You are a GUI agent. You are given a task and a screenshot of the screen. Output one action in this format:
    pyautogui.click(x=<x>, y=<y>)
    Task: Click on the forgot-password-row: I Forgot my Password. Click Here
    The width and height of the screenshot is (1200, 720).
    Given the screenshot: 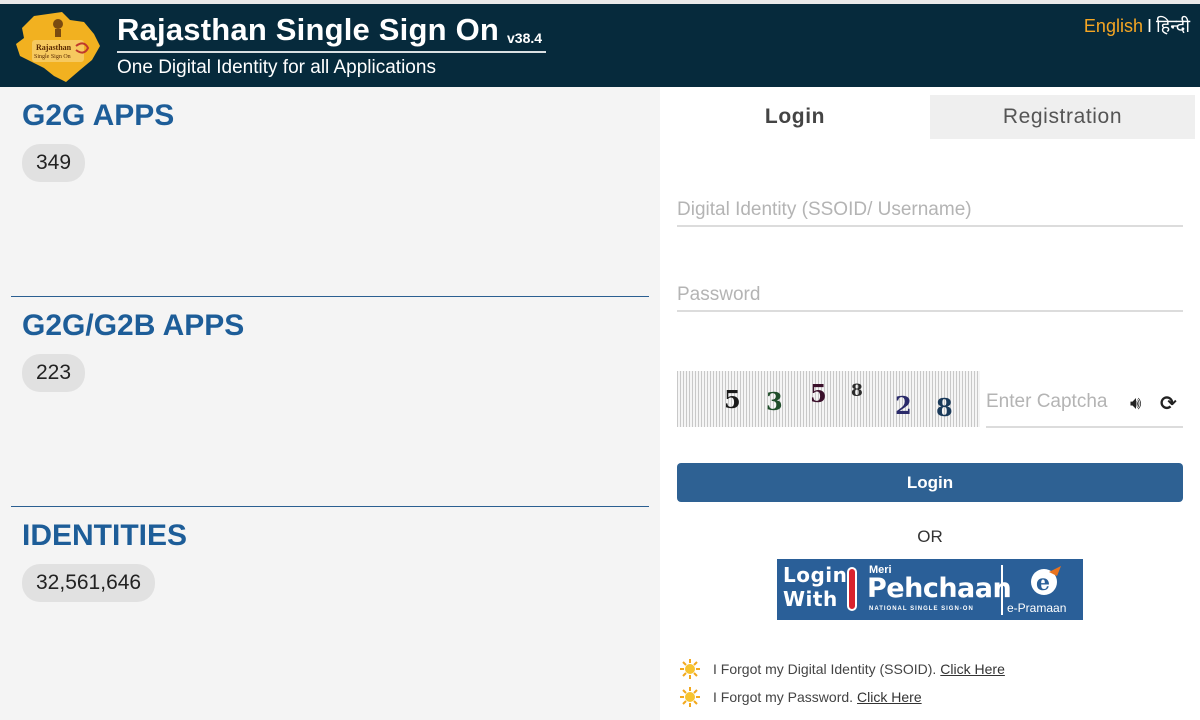 What is the action you would take?
    pyautogui.click(x=799, y=697)
    